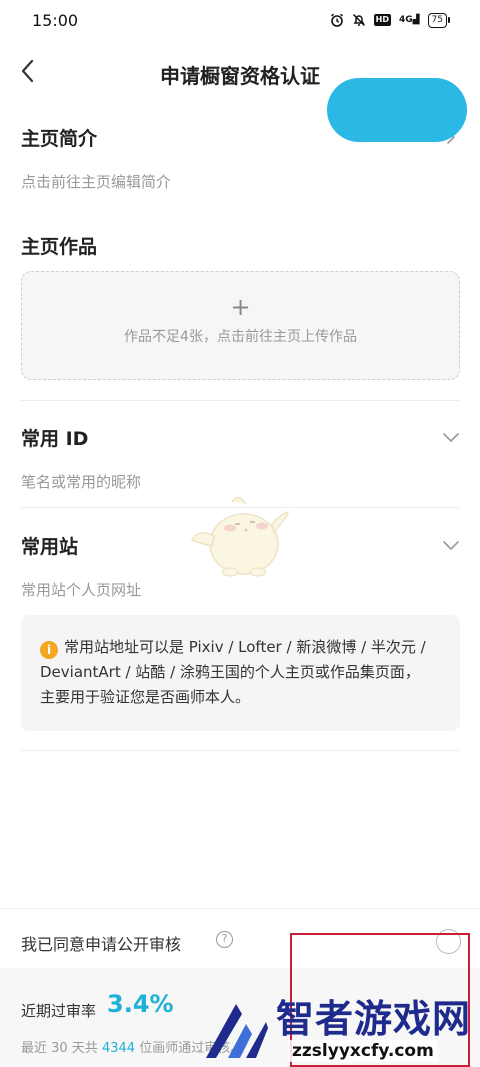  What do you see at coordinates (96, 182) in the screenshot?
I see `profile-intro-hint: 点击前往主页编辑简介` at bounding box center [96, 182].